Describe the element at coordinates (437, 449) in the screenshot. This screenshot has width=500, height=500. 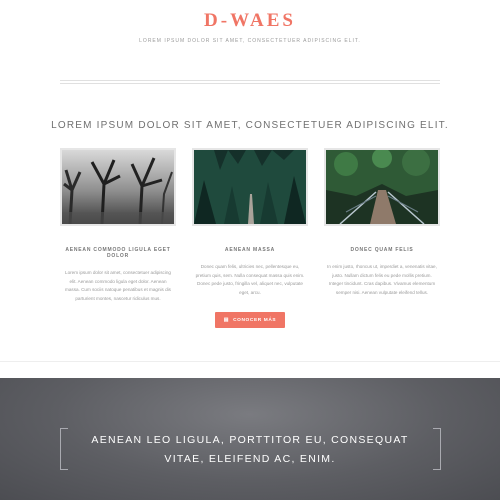
I see `quote-bracket-right-icon` at that location.